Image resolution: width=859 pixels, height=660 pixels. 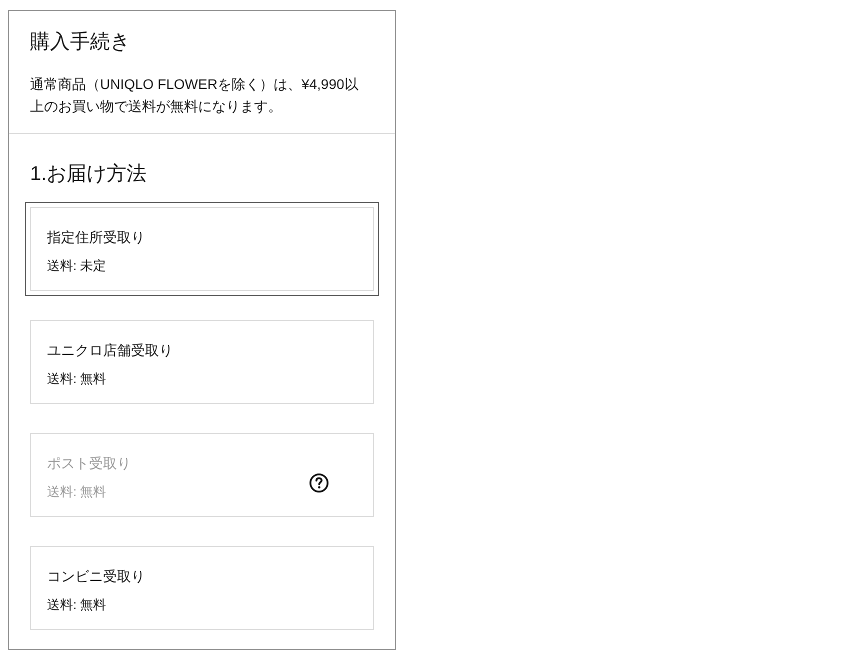 I want to click on delivery-option-card: コンビニ受取り 送料: 無料, so click(x=202, y=588).